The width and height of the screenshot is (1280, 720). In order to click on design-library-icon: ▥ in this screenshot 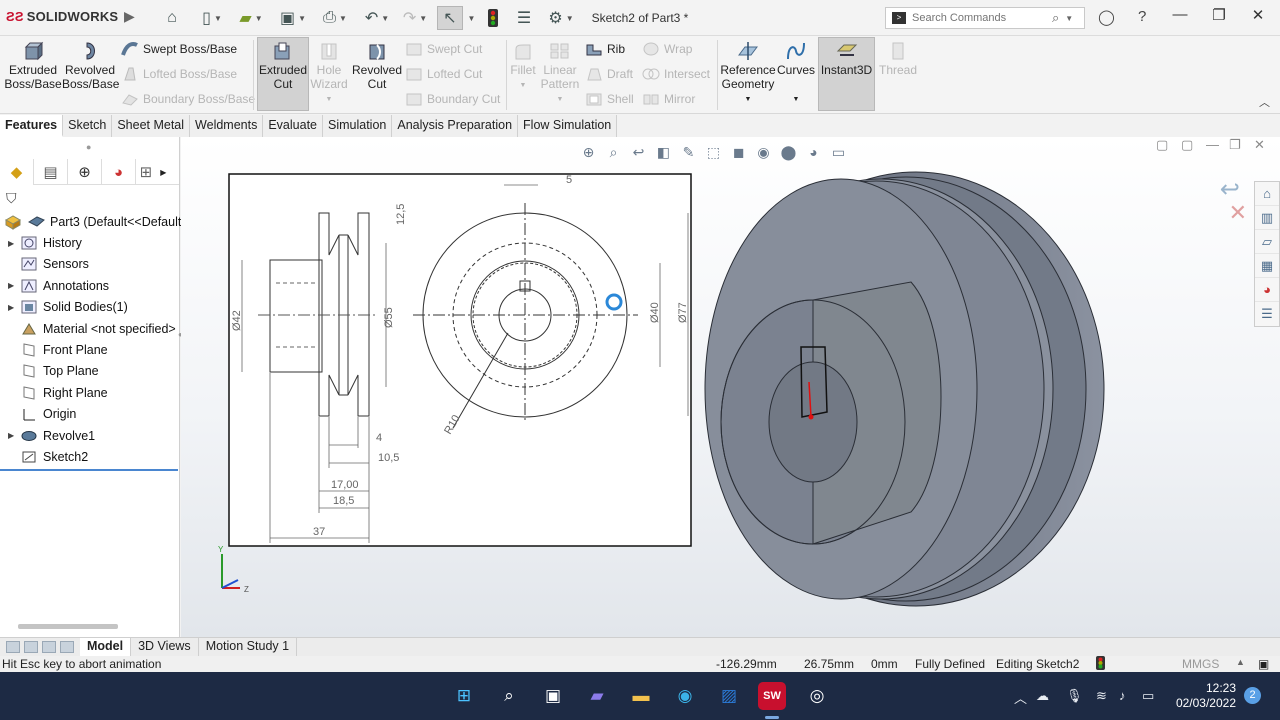, I will do `click(1267, 218)`.